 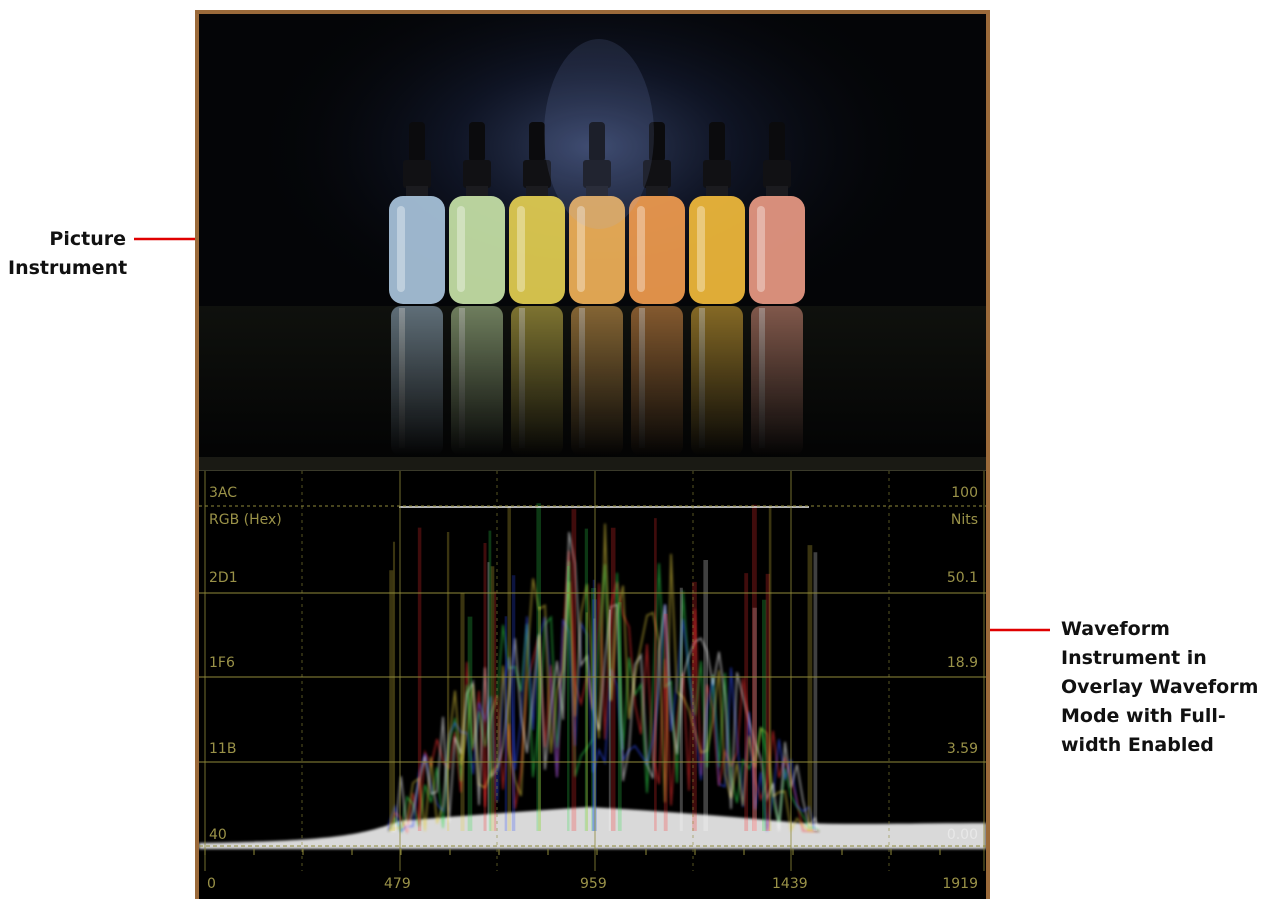 I want to click on picture-instrument-callout: Picture Instrument, so click(x=68, y=254).